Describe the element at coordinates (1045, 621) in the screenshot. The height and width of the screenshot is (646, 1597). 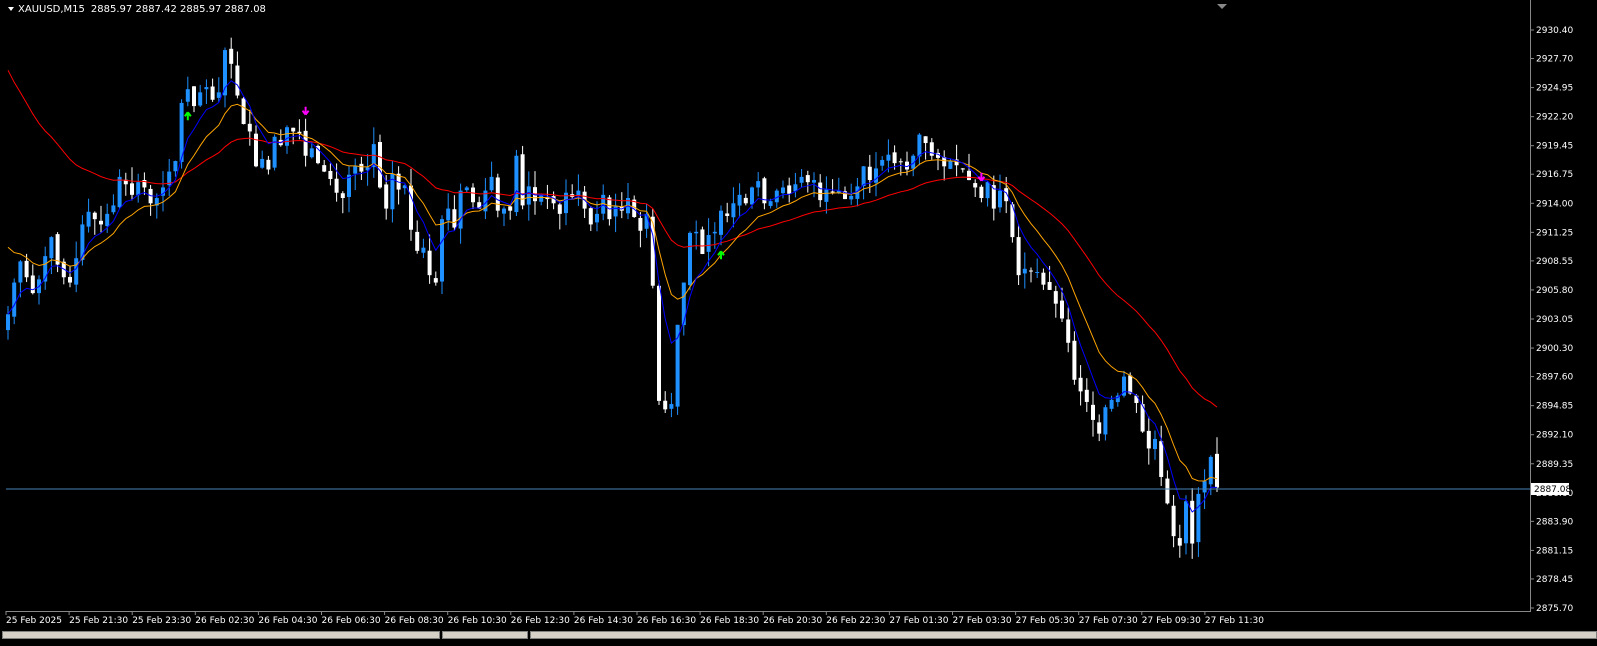
I see `time-tick-label: 27 Feb 05:30` at that location.